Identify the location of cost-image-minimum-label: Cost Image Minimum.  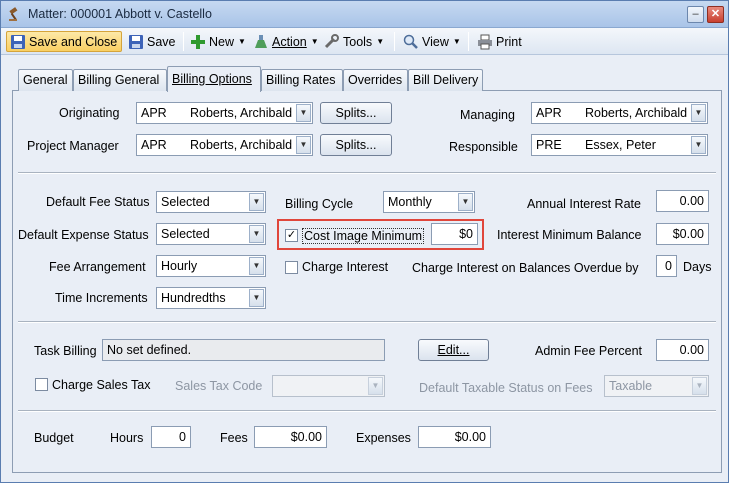
(363, 236).